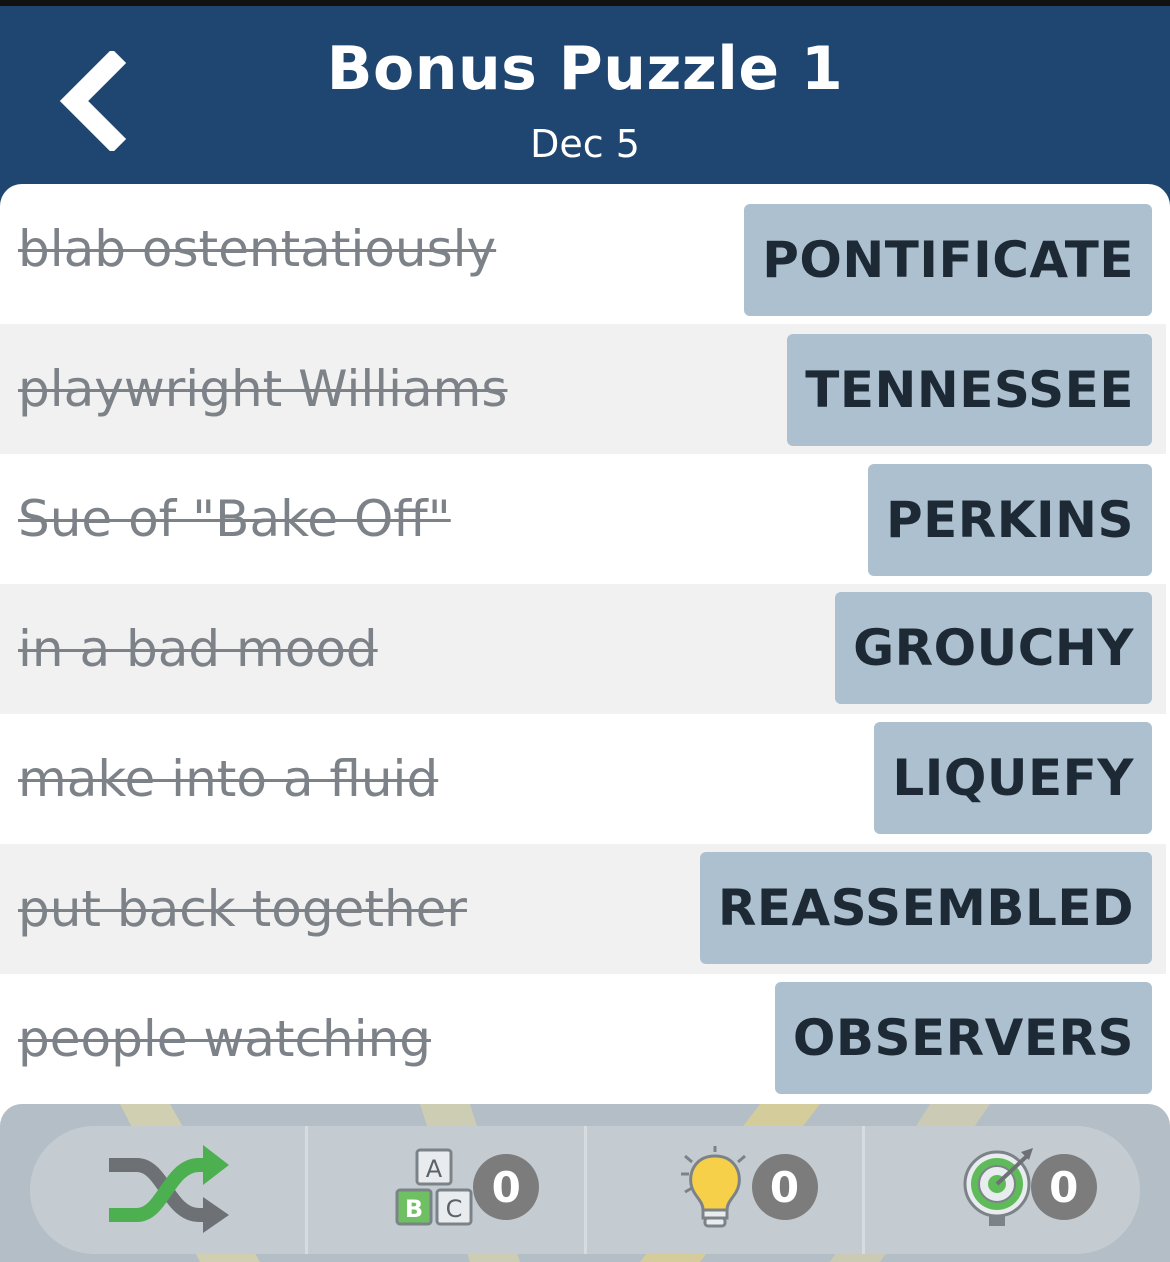 The width and height of the screenshot is (1170, 1262). Describe the element at coordinates (925, 908) in the screenshot. I see `answer-tile: REASSEMBLED` at that location.